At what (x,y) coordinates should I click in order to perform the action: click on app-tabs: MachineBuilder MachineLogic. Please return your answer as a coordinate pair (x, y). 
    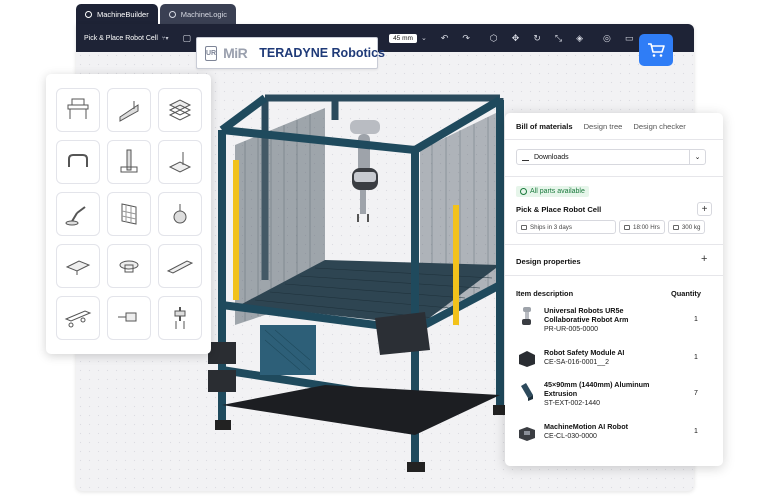
    Looking at the image, I should click on (156, 14).